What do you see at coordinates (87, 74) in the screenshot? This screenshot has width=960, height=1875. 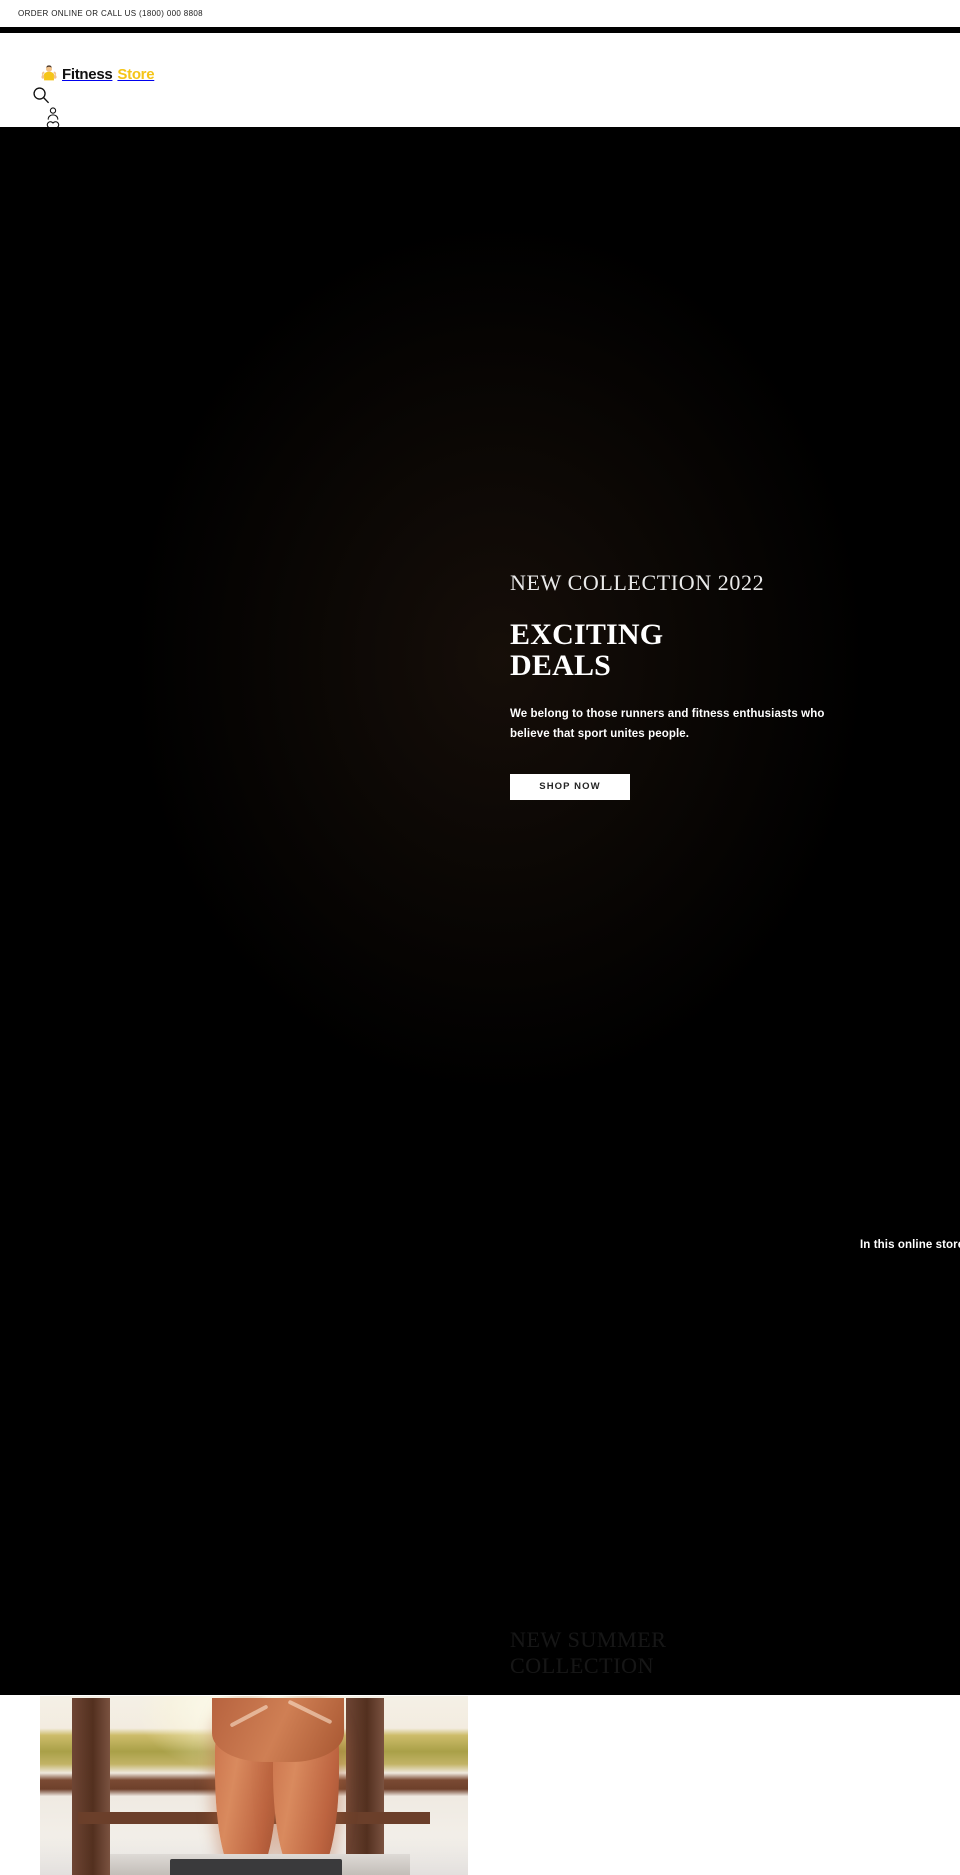 I see `logo-word-primary: Fitness` at bounding box center [87, 74].